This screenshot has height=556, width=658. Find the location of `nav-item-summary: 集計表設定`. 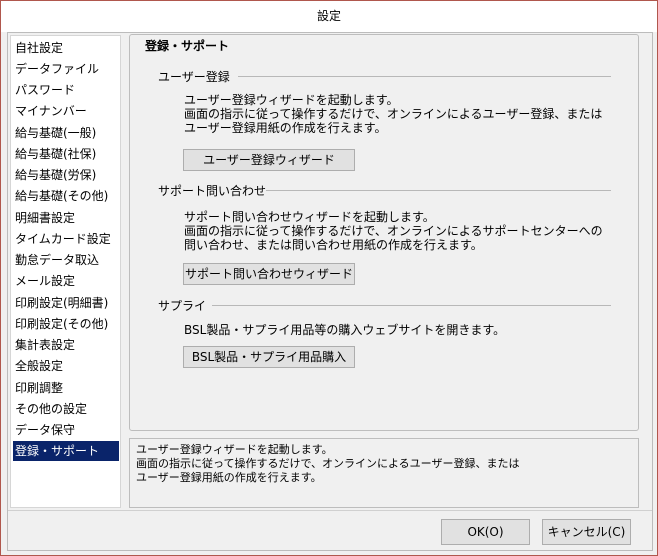

nav-item-summary: 集計表設定 is located at coordinates (66, 345).